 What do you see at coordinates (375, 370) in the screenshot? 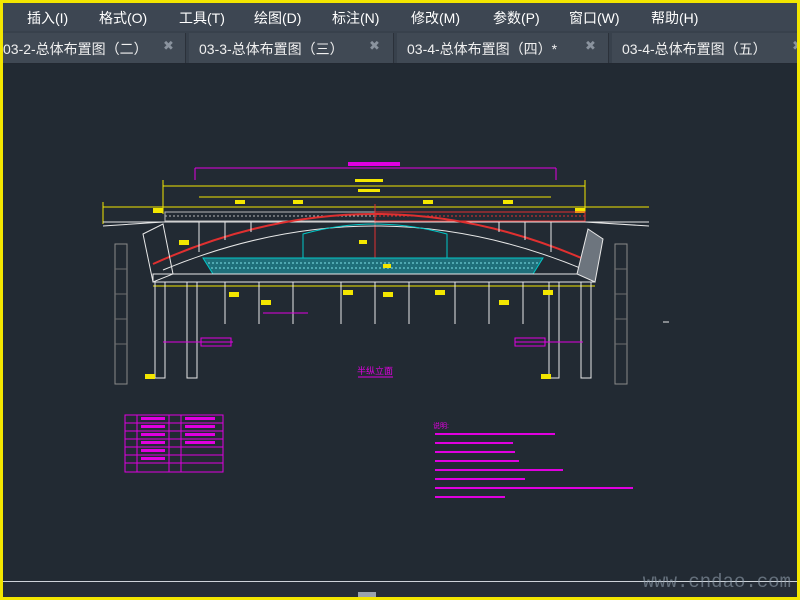
I see `view-title: 半纵立面` at bounding box center [375, 370].